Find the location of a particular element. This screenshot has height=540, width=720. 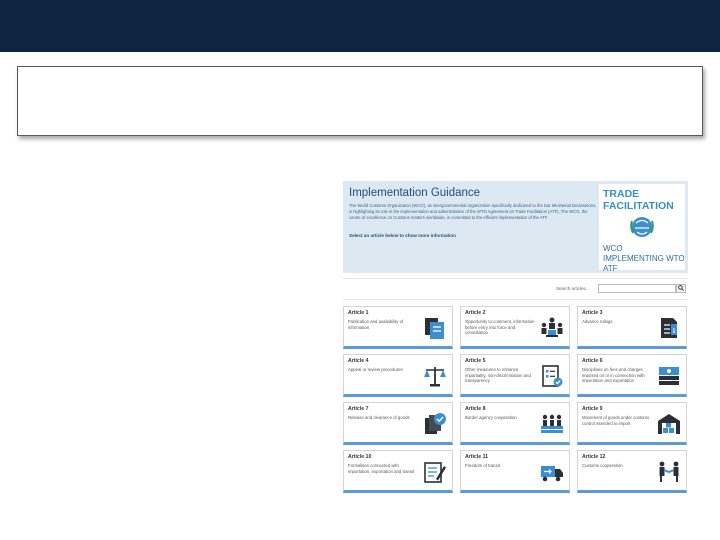

search-input is located at coordinates (637, 288).